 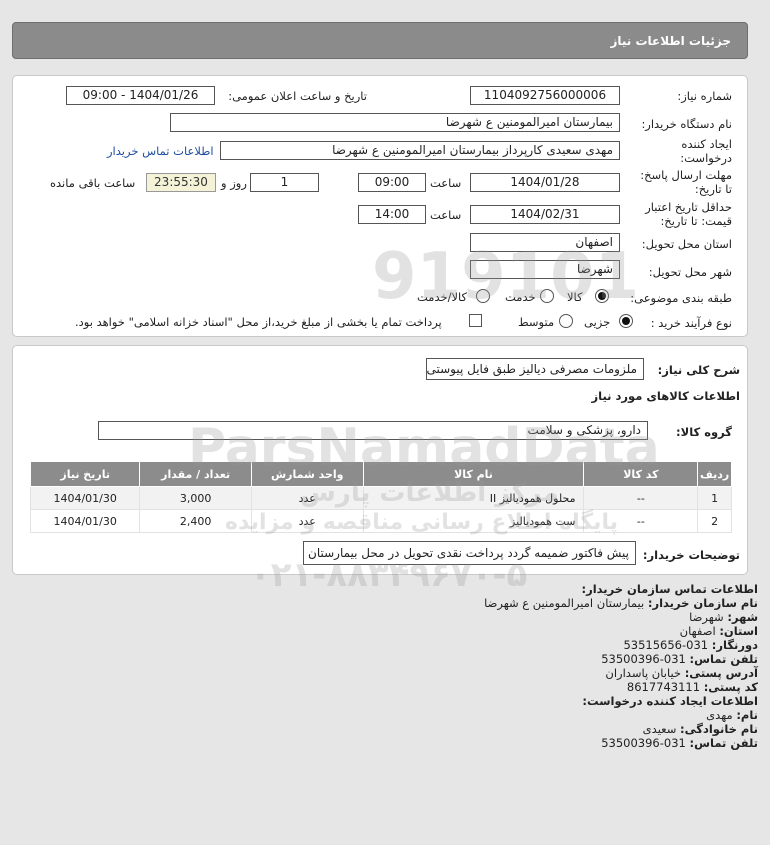 What do you see at coordinates (723, 659) in the screenshot?
I see `contact-phone-label: تلفن تماس:` at bounding box center [723, 659].